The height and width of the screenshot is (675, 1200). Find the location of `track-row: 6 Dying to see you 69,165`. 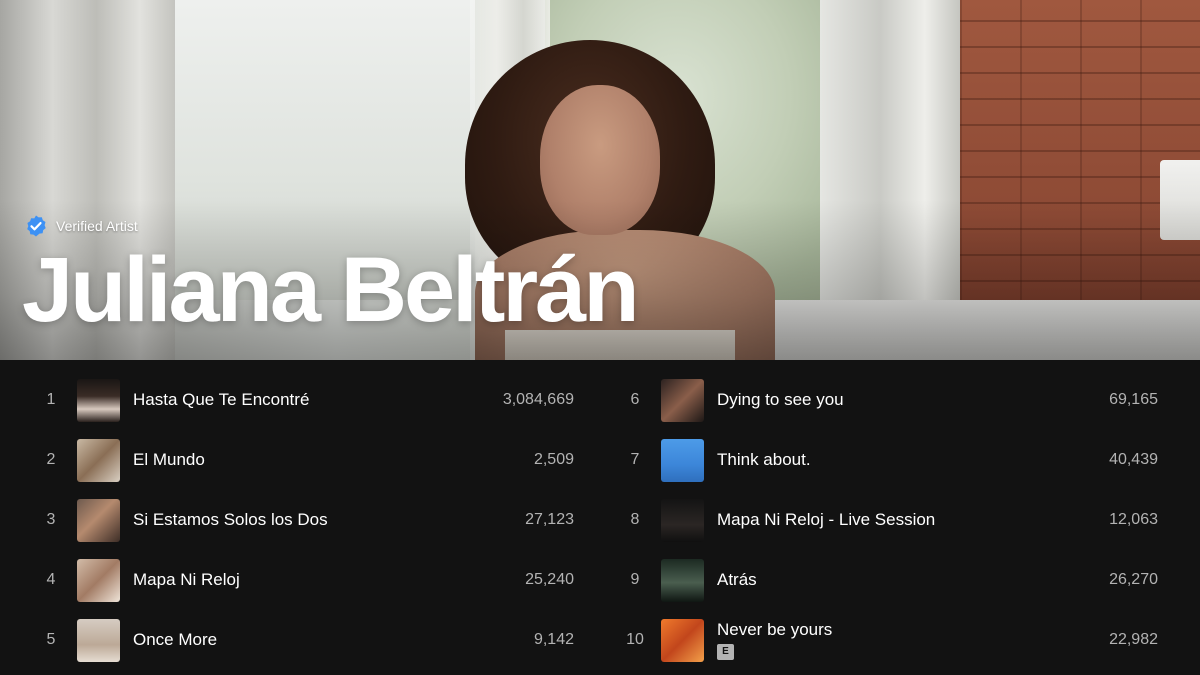

track-row: 6 Dying to see you 69,165 is located at coordinates (888, 400).